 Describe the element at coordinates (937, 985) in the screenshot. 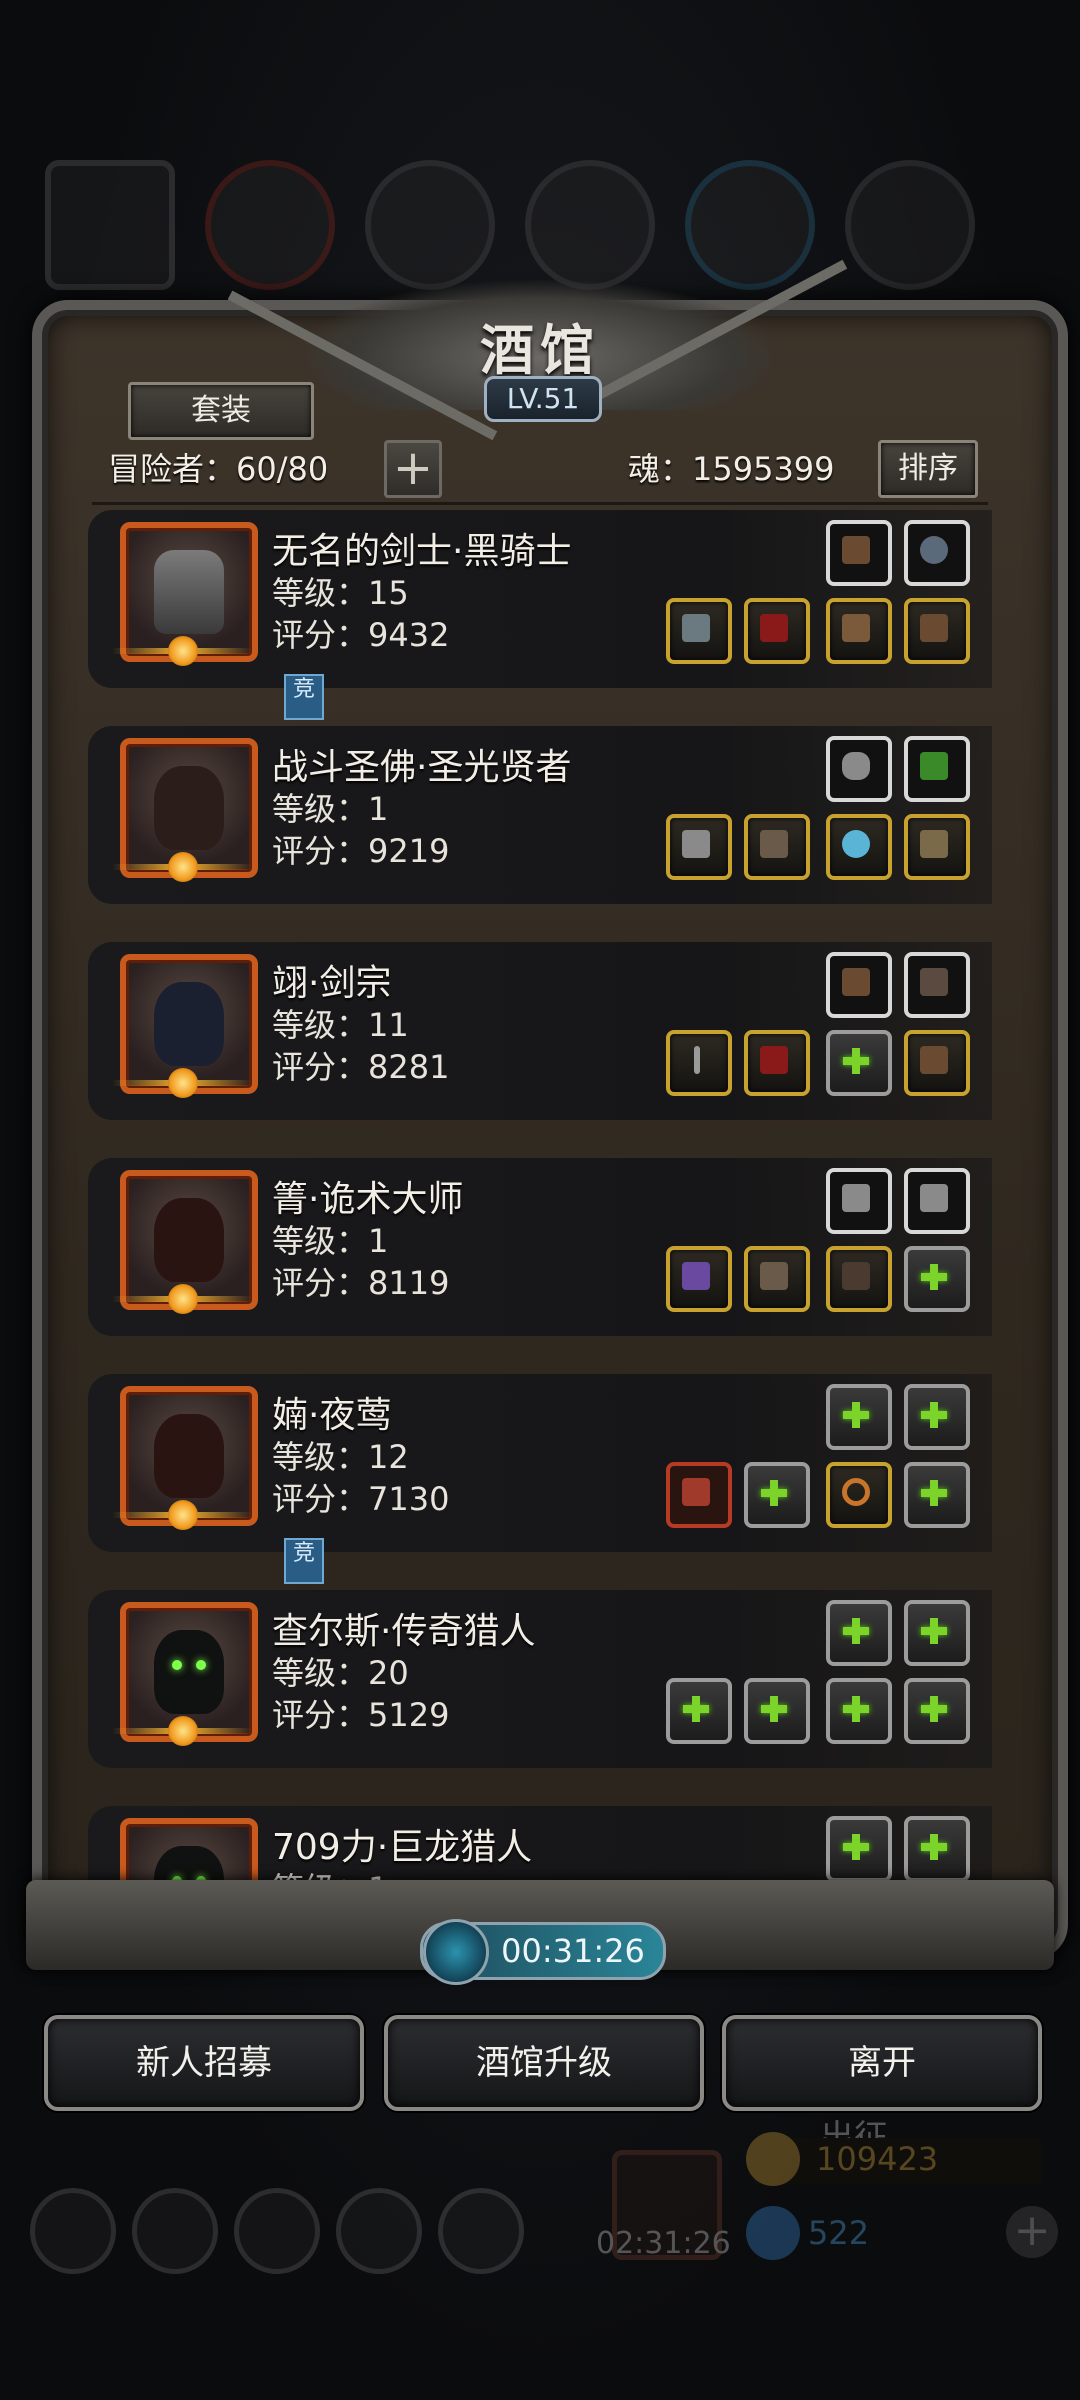

I see `feather-slot-icon` at that location.